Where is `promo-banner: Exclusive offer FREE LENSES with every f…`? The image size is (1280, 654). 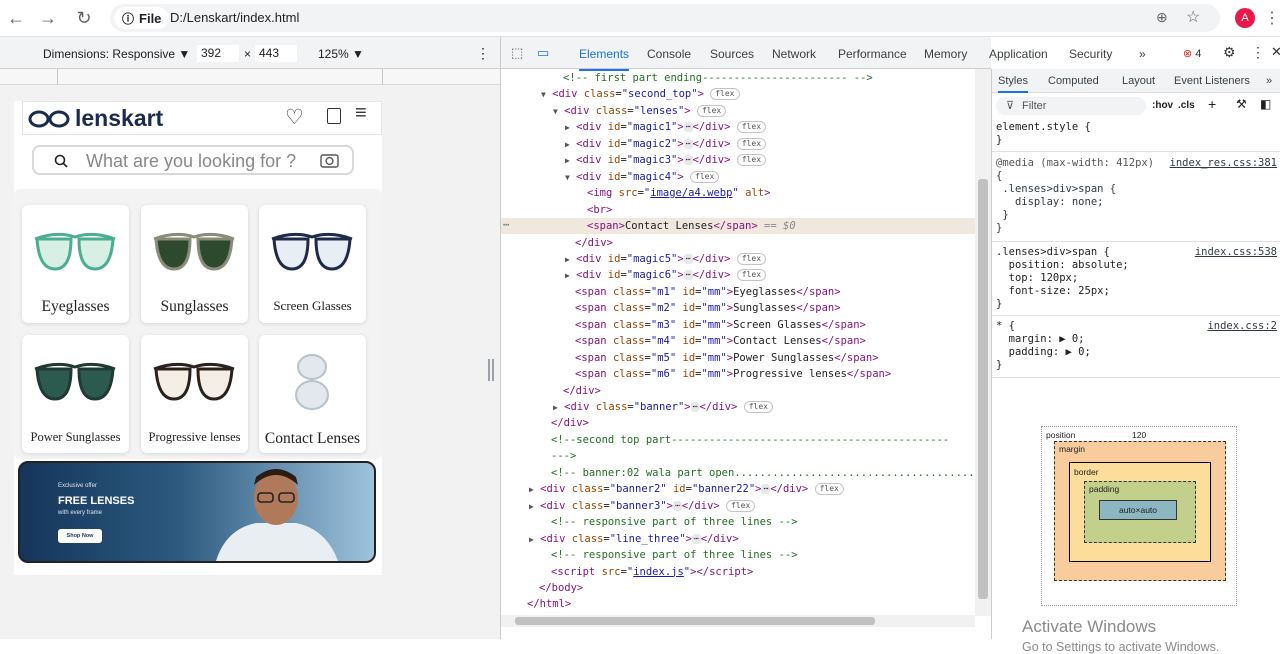 promo-banner: Exclusive offer FREE LENSES with every f… is located at coordinates (197, 512).